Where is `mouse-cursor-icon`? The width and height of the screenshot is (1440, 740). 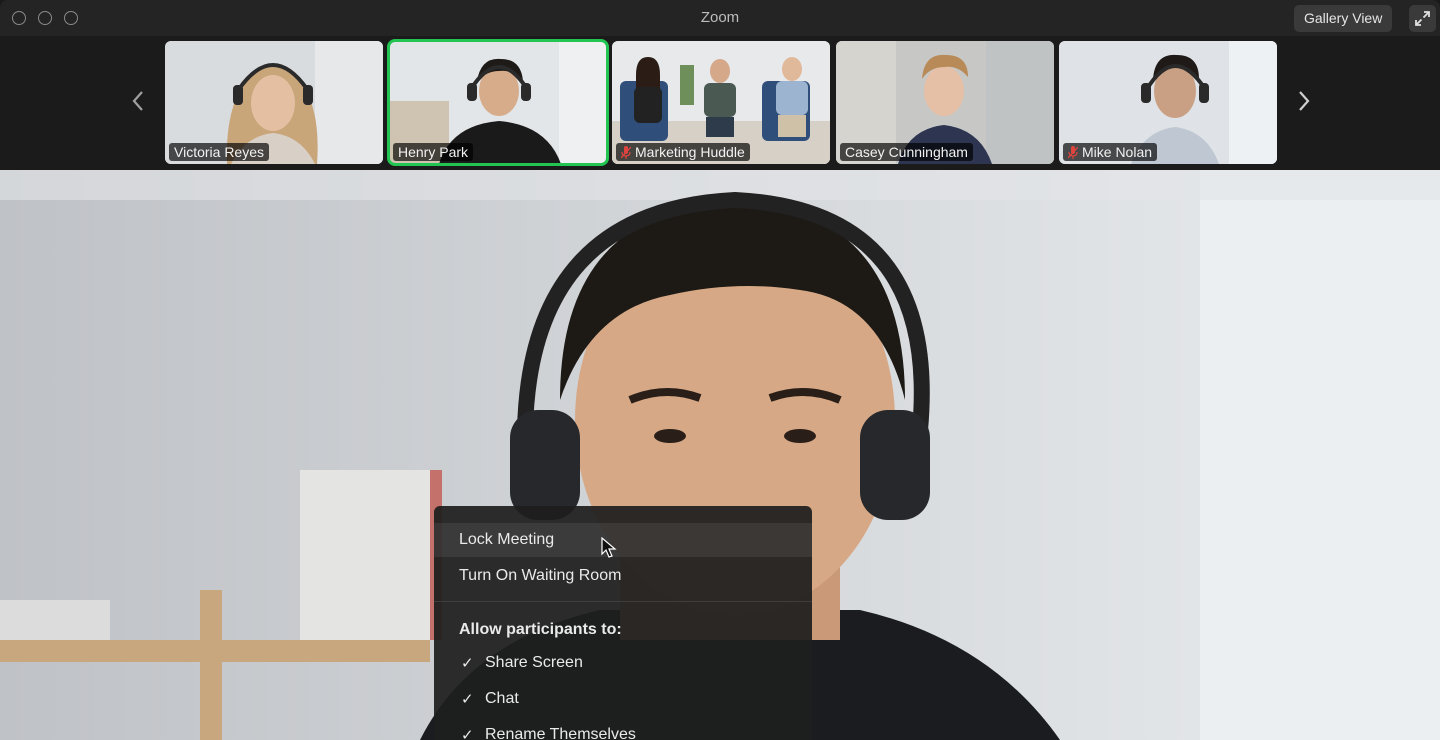
mouse-cursor-icon is located at coordinates (609, 547).